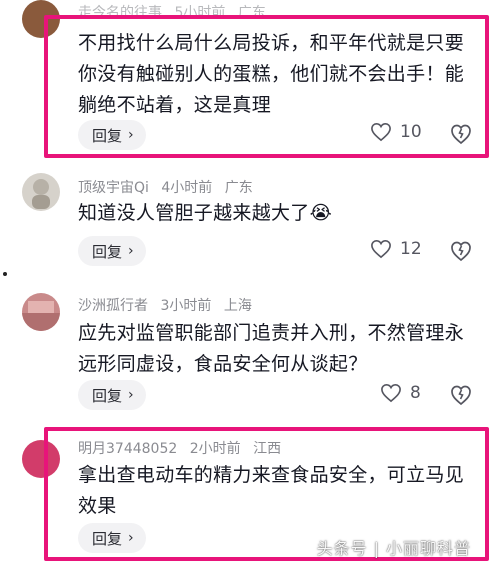  Describe the element at coordinates (411, 249) in the screenshot. I see `like-count: 12` at that location.